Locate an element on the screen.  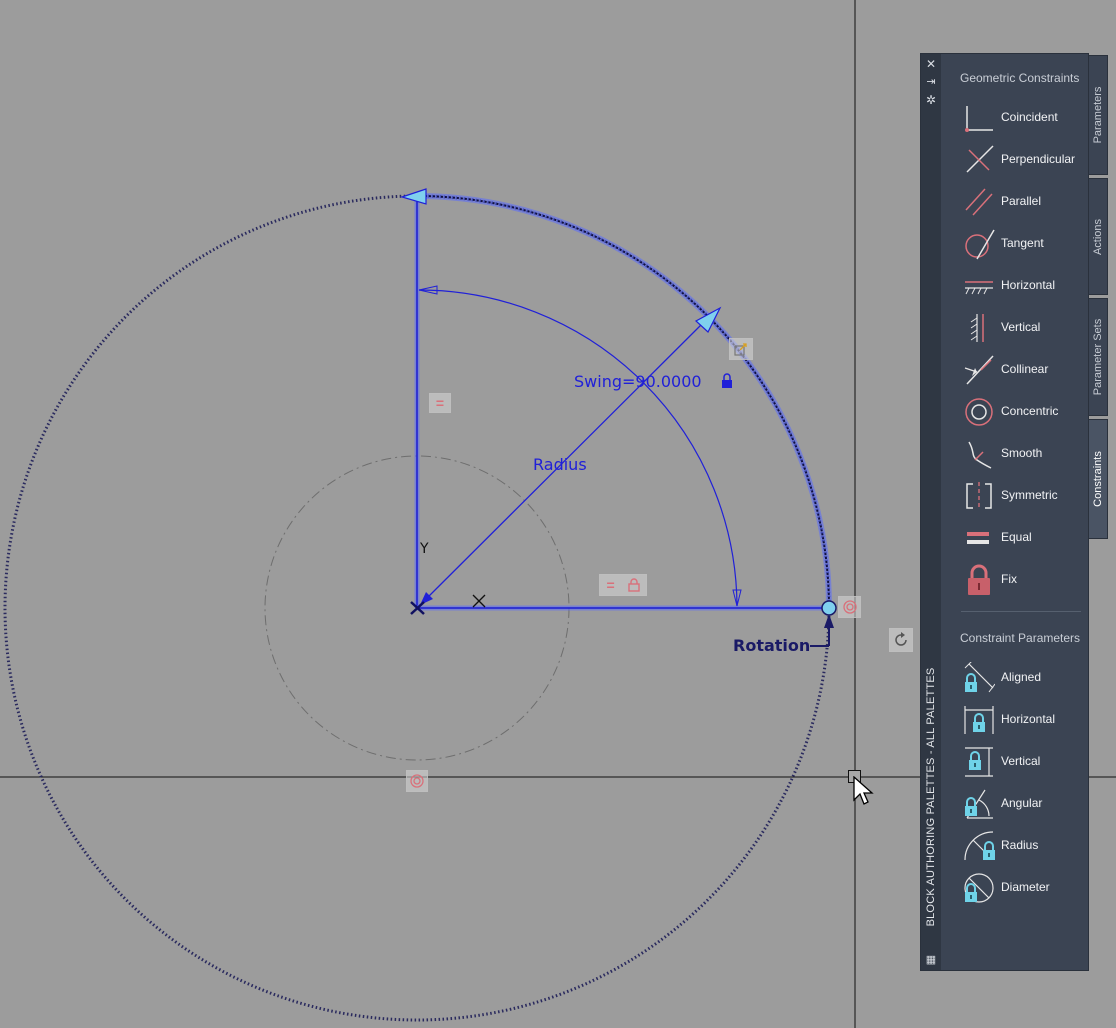
collinear-icon is located at coordinates (979, 370).